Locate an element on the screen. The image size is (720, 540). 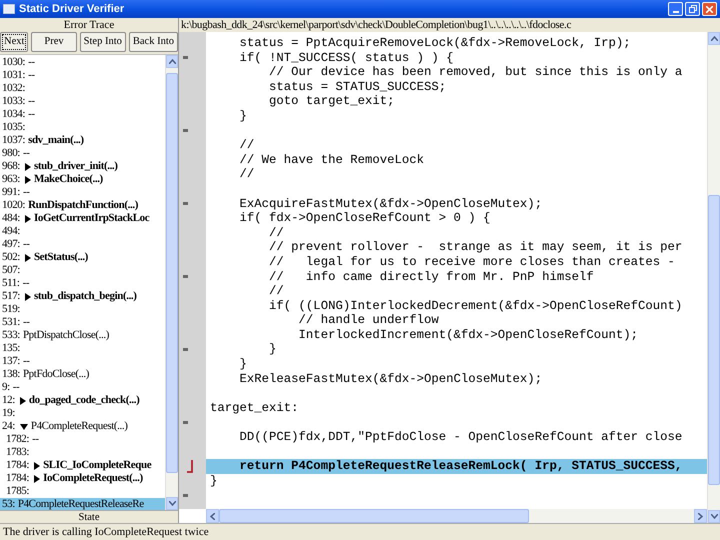
trace-item: 511: -- is located at coordinates (82, 283).